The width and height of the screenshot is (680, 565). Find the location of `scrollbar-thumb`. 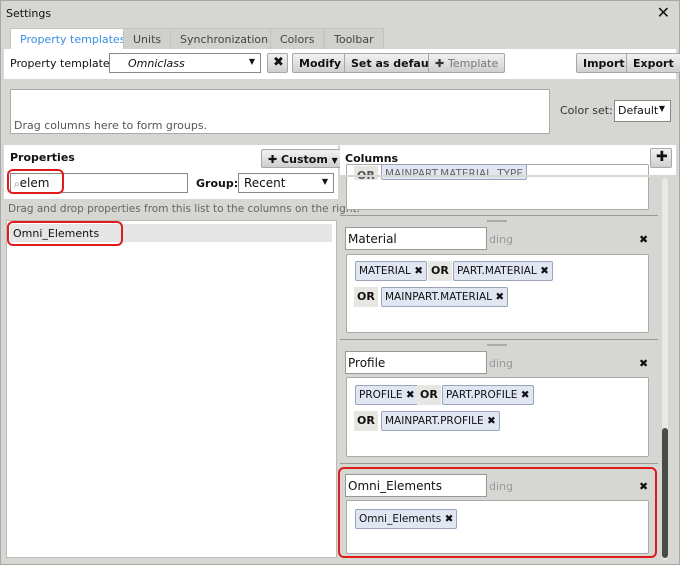

scrollbar-thumb is located at coordinates (665, 493).